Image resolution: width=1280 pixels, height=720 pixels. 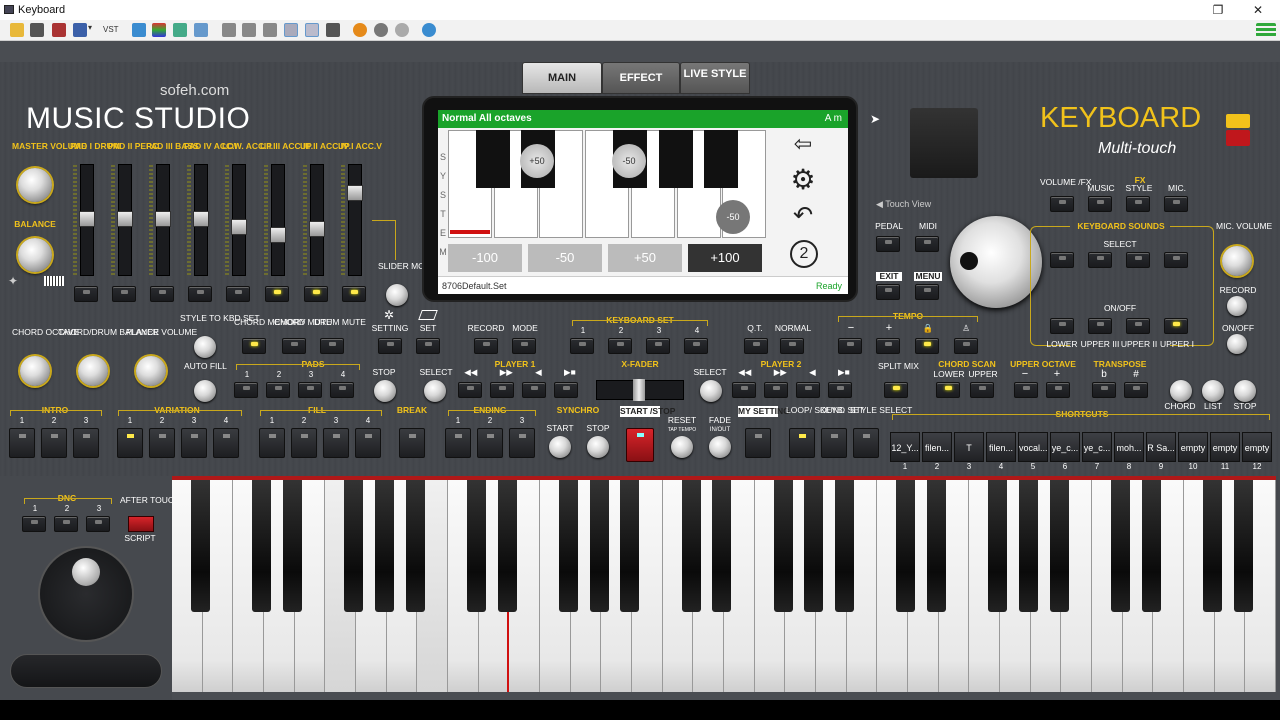 I want to click on shortcut-3: T, so click(x=969, y=447).